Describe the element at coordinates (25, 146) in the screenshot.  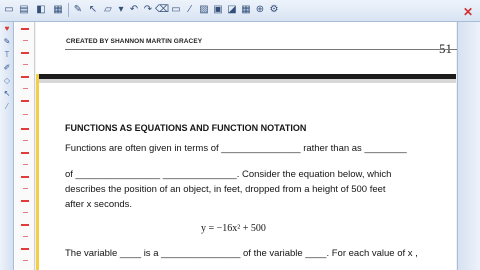
I see `vertical-ruler` at that location.